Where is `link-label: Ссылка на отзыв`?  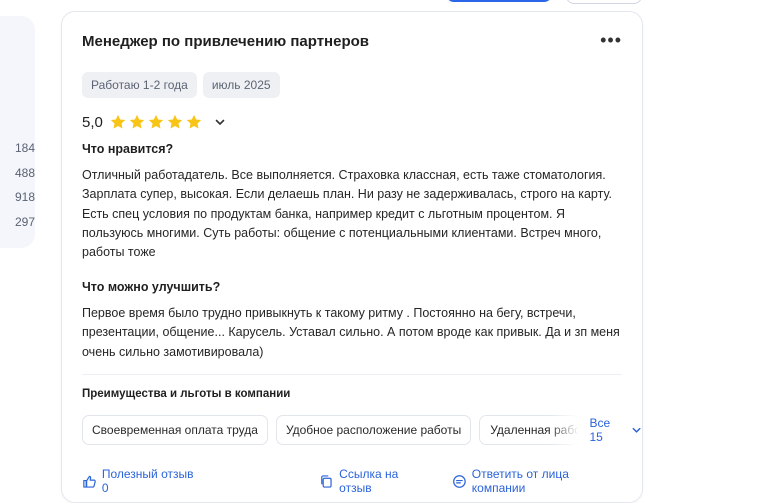 link-label: Ссылка на отзыв is located at coordinates (369, 481).